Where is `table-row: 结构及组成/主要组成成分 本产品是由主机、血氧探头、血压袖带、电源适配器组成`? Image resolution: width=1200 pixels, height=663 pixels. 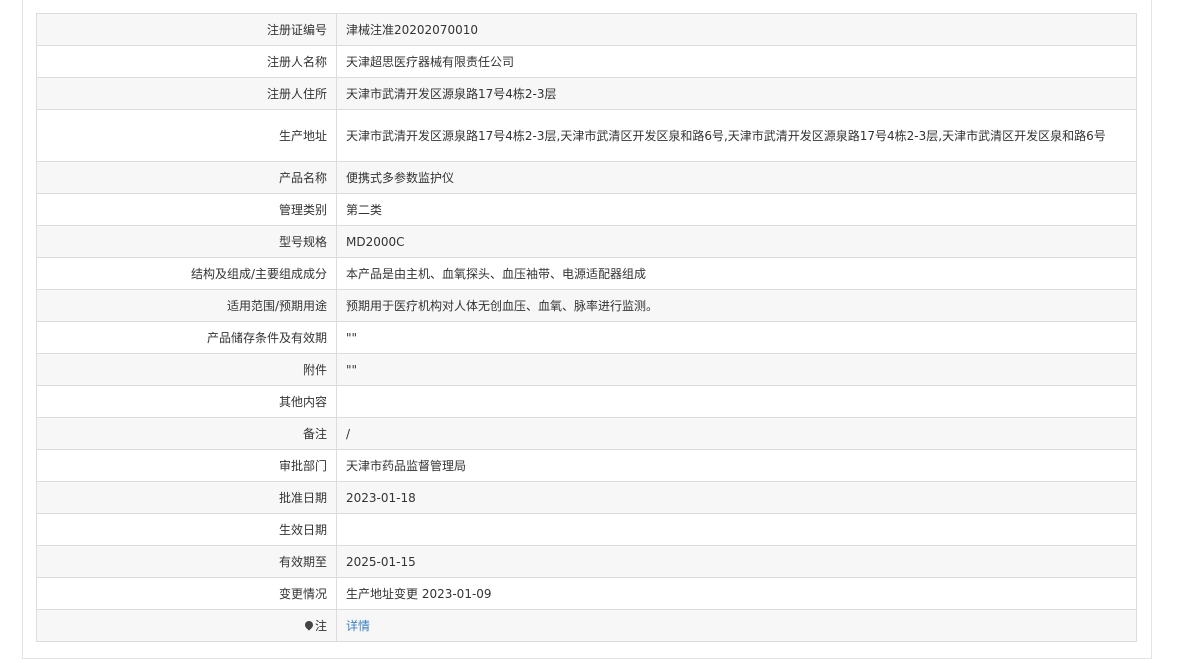 table-row: 结构及组成/主要组成成分 本产品是由主机、血氧探头、血压袖带、电源适配器组成 is located at coordinates (586, 273).